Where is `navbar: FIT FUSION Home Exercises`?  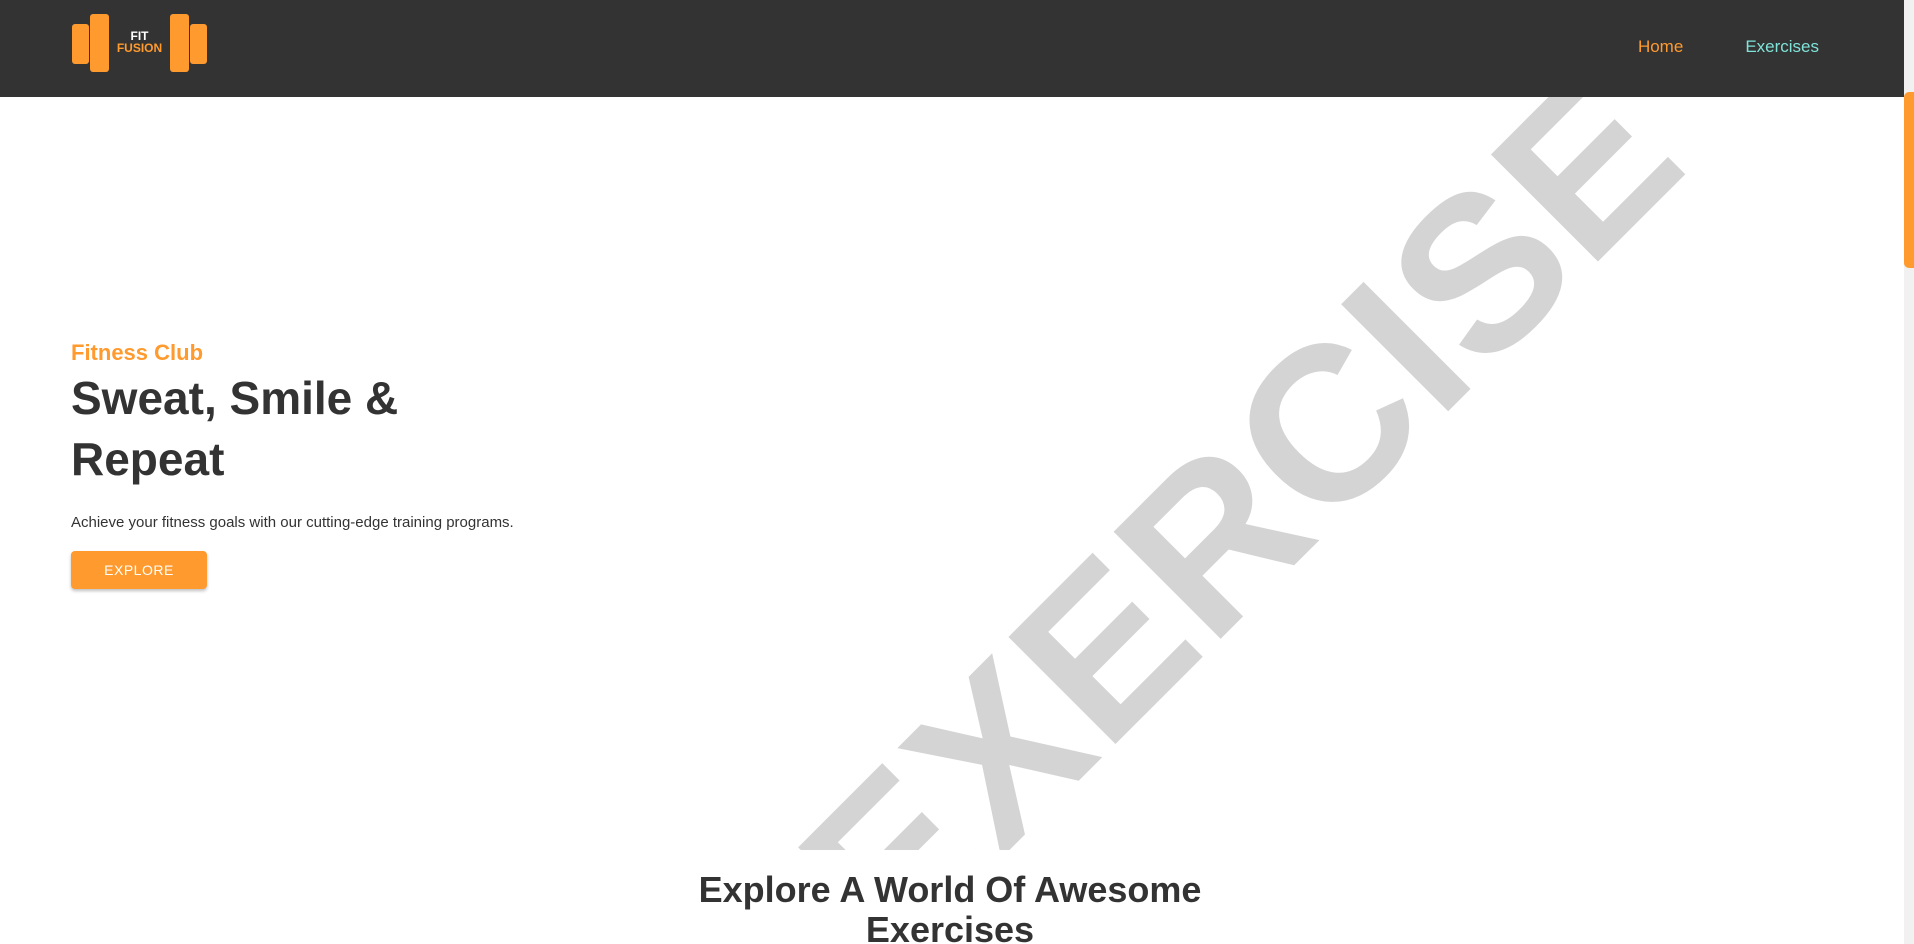 navbar: FIT FUSION Home Exercises is located at coordinates (952, 48).